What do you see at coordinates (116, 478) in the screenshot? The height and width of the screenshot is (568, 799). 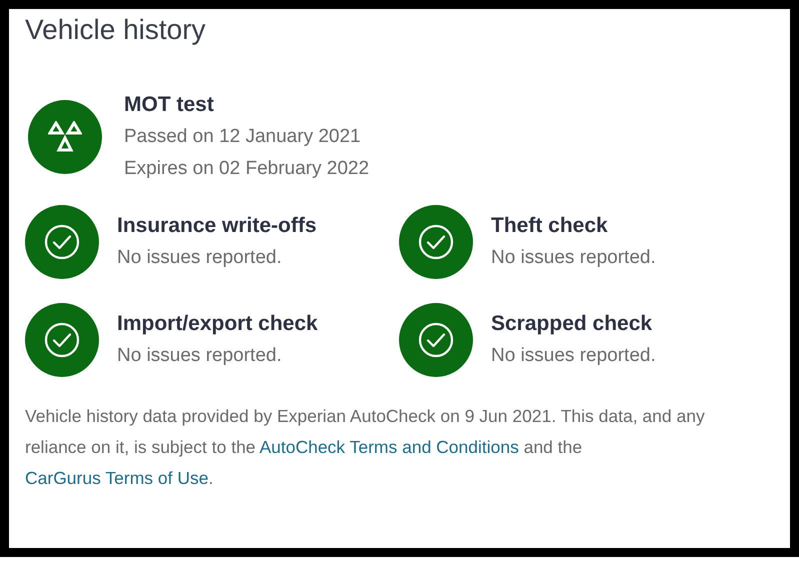 I see `terms-link: CarGurus Terms of Use` at bounding box center [116, 478].